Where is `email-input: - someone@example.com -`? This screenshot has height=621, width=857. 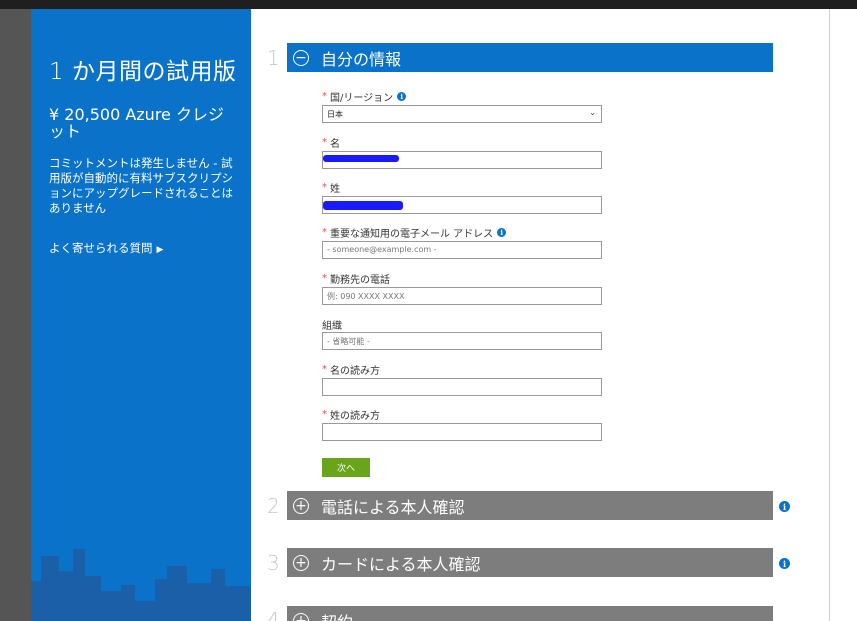
email-input: - someone@example.com - is located at coordinates (462, 250).